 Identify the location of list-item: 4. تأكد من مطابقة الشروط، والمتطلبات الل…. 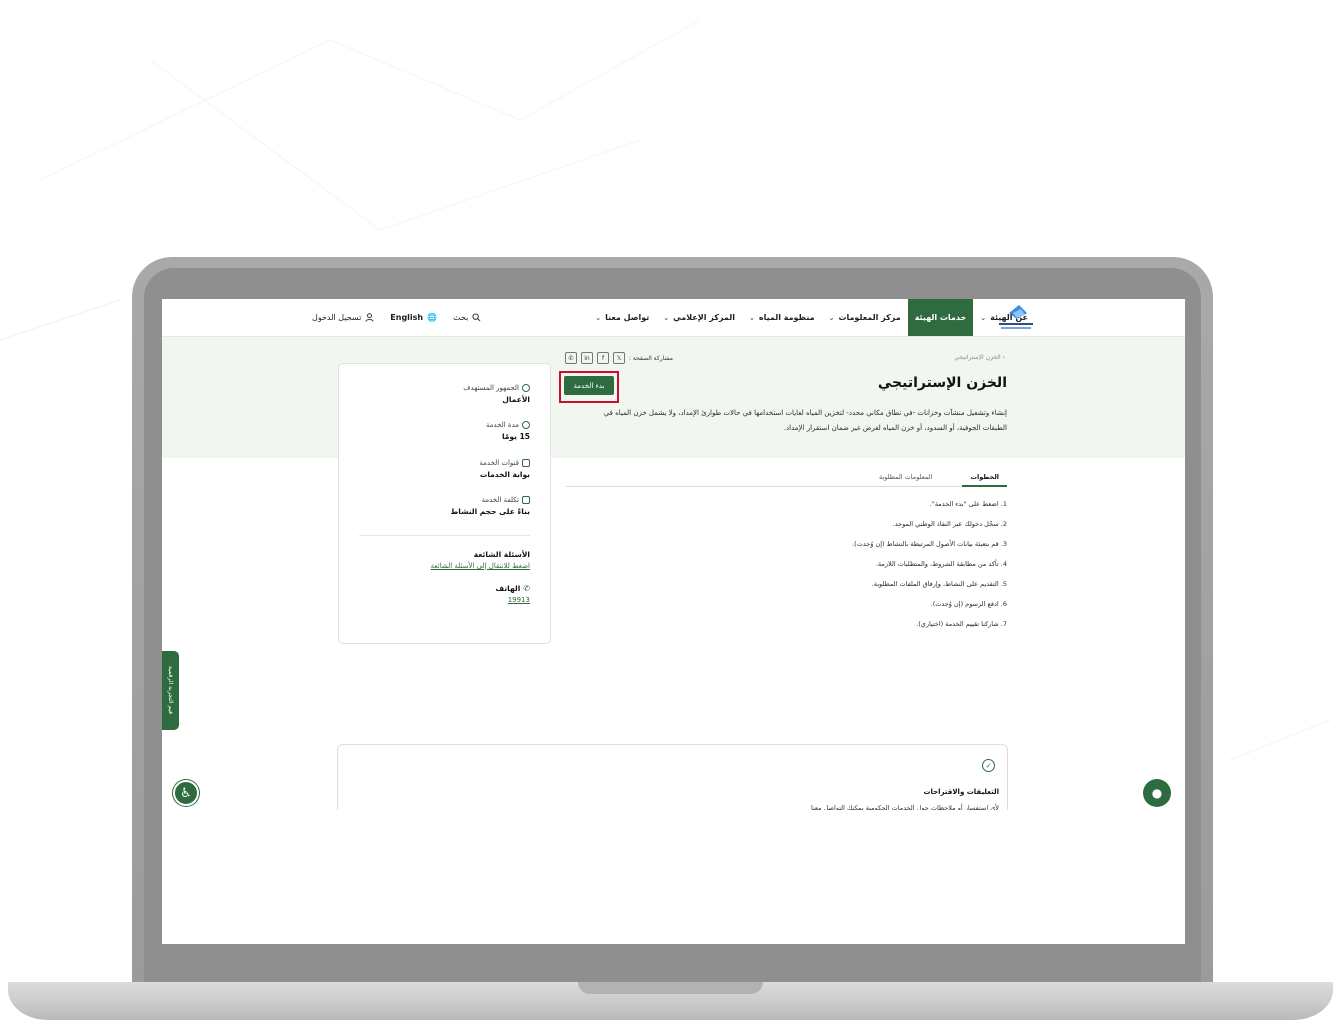
(941, 564).